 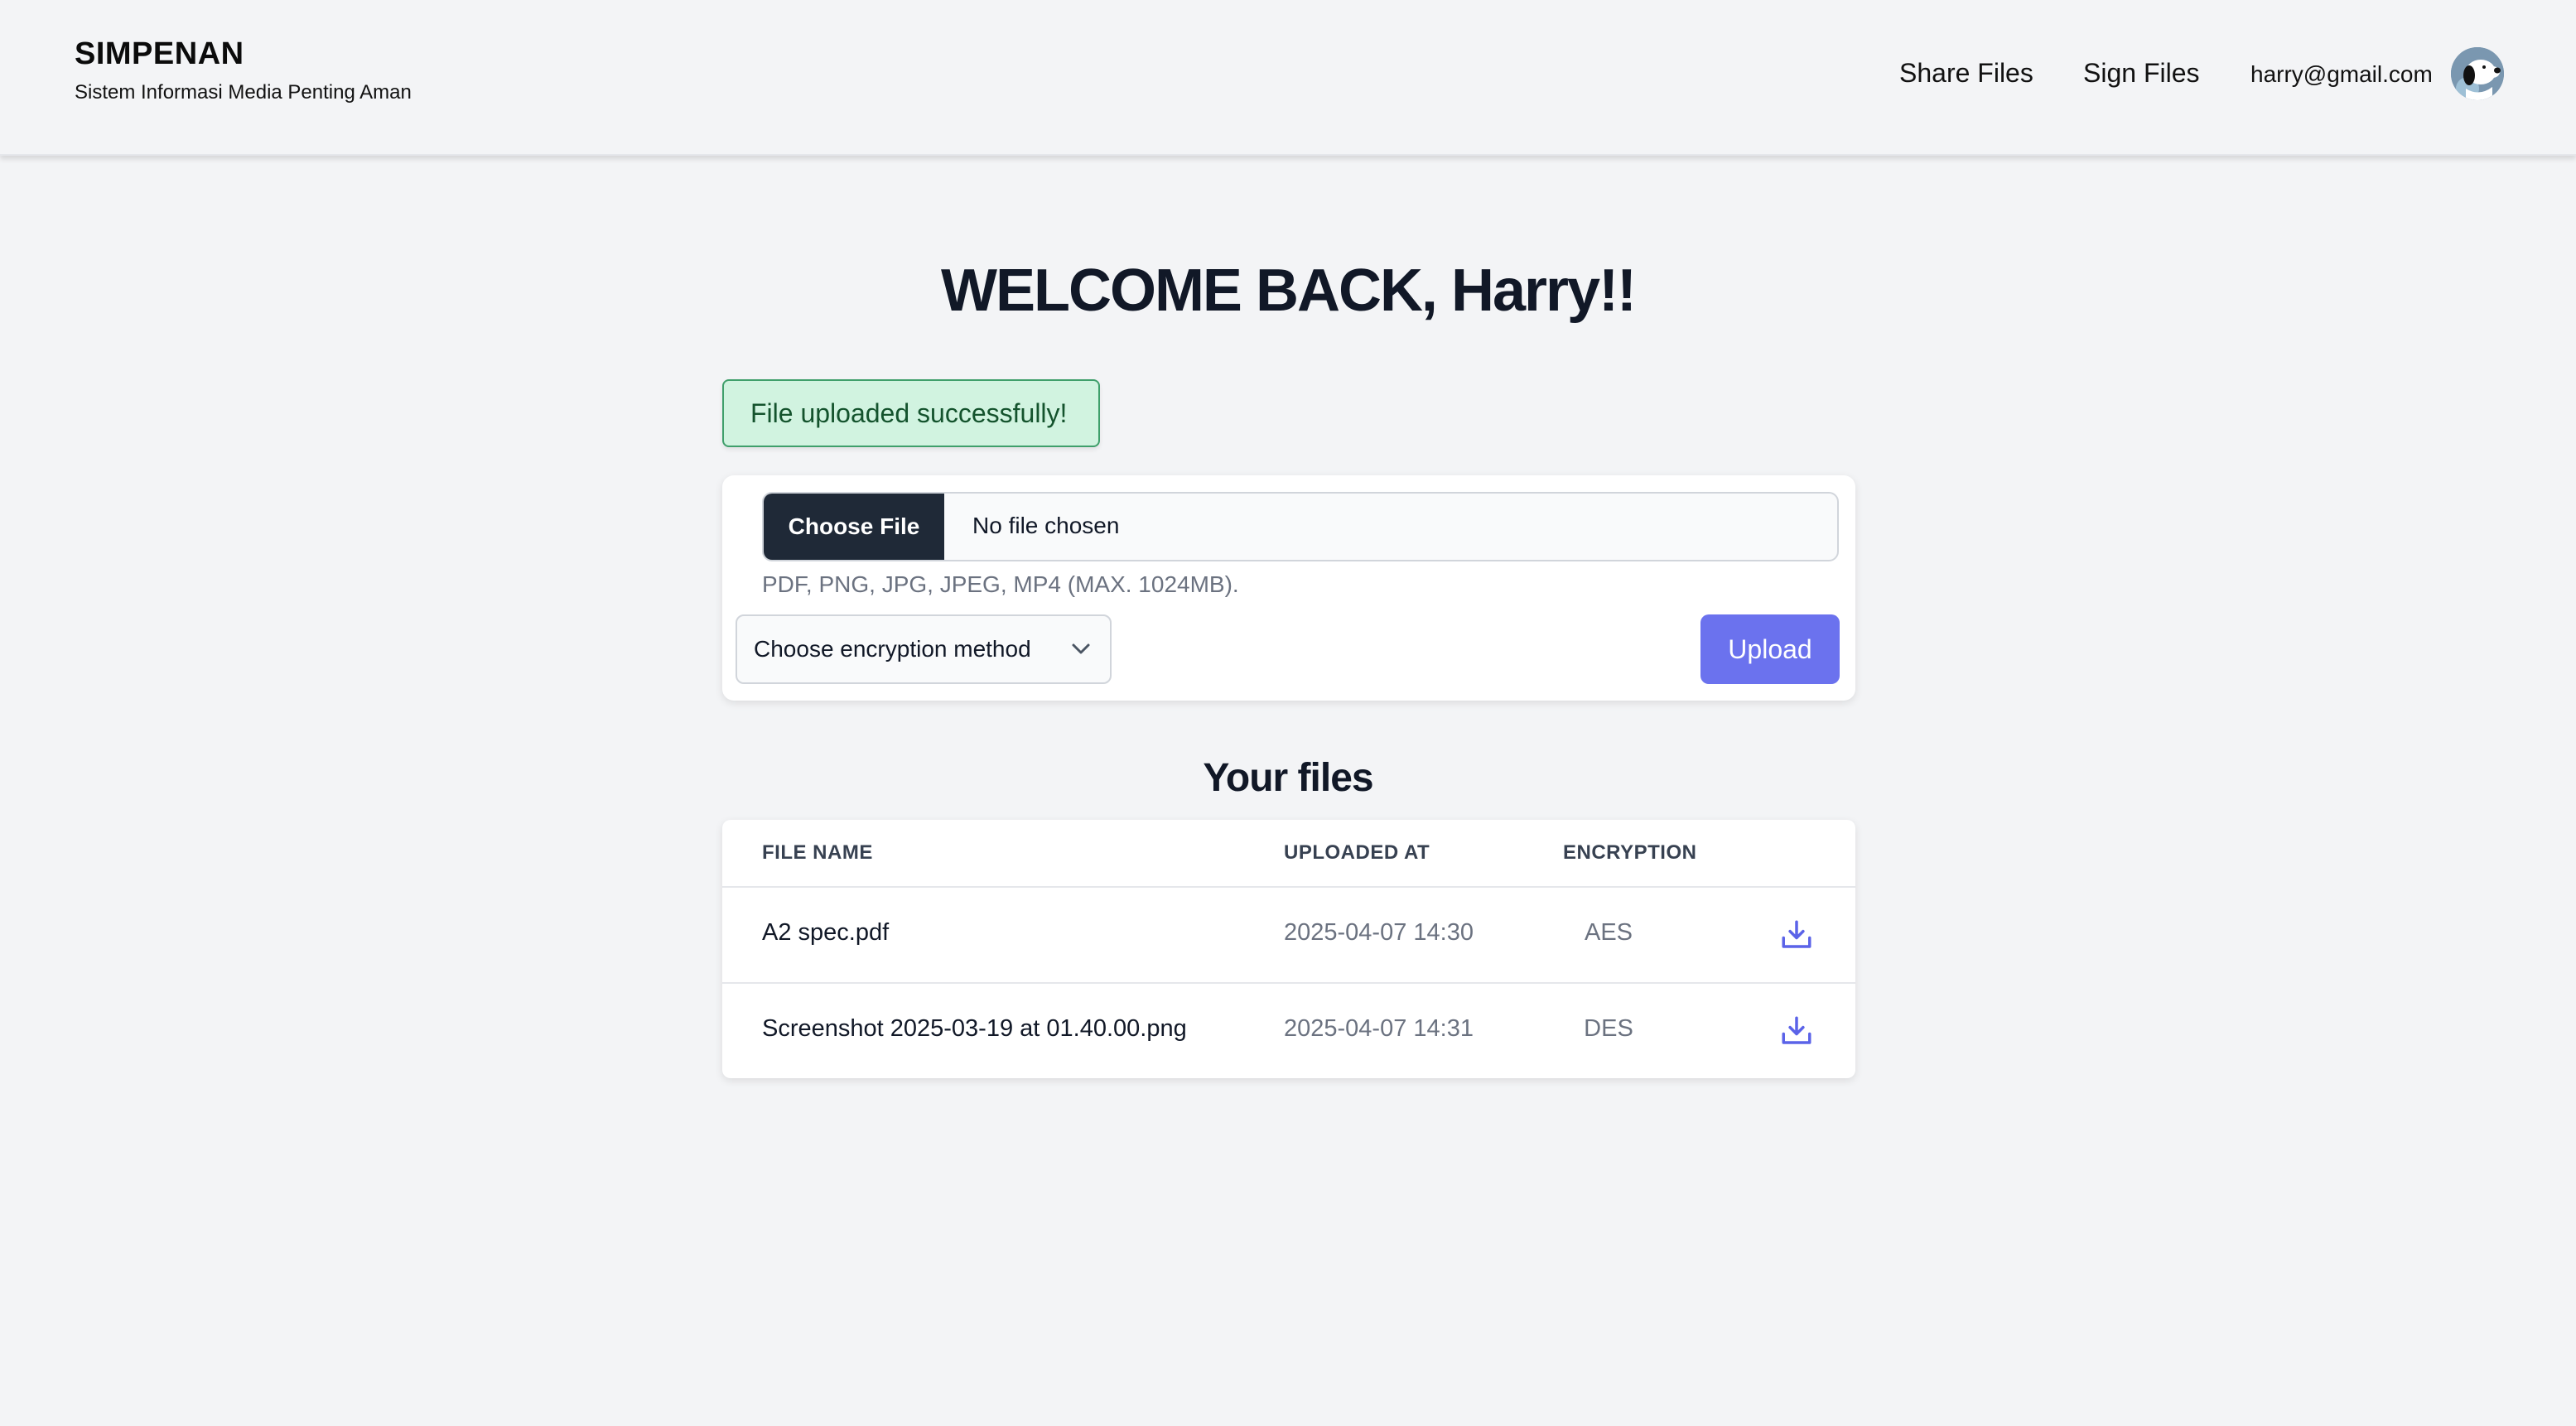 What do you see at coordinates (159, 54) in the screenshot?
I see `brand-title: SIMPENAN` at bounding box center [159, 54].